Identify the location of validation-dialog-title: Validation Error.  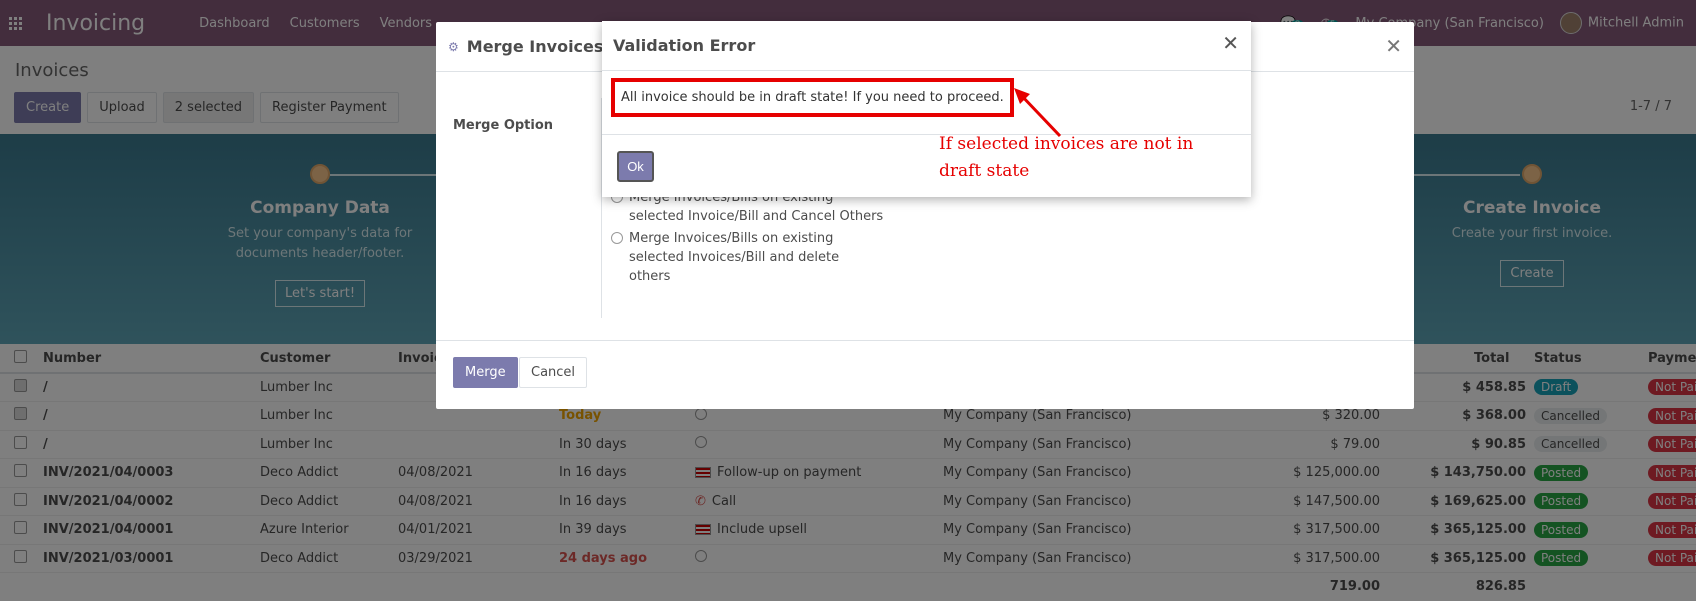
(684, 45).